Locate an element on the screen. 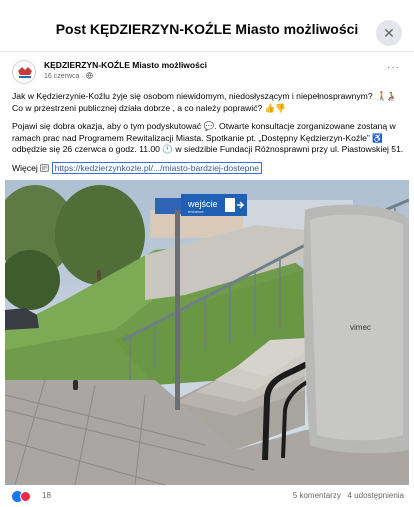 Image resolution: width=414 pixels, height=507 pixels. close-button: ✕ is located at coordinates (389, 33).